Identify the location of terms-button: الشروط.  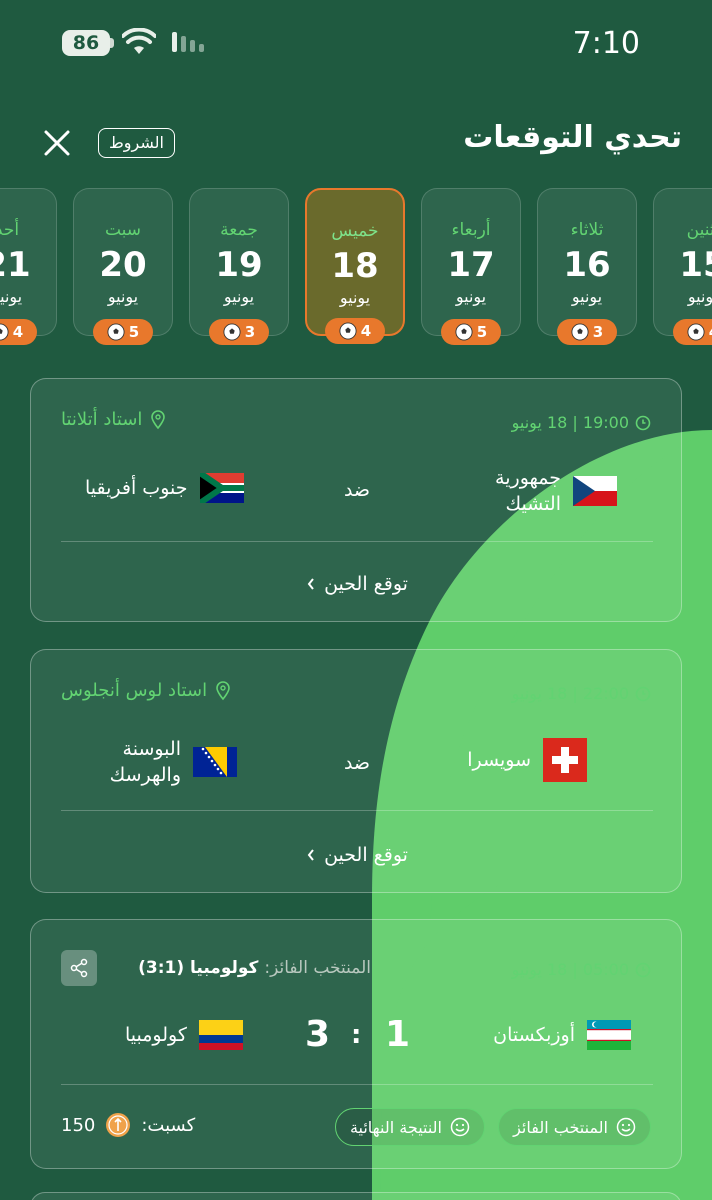
(136, 143).